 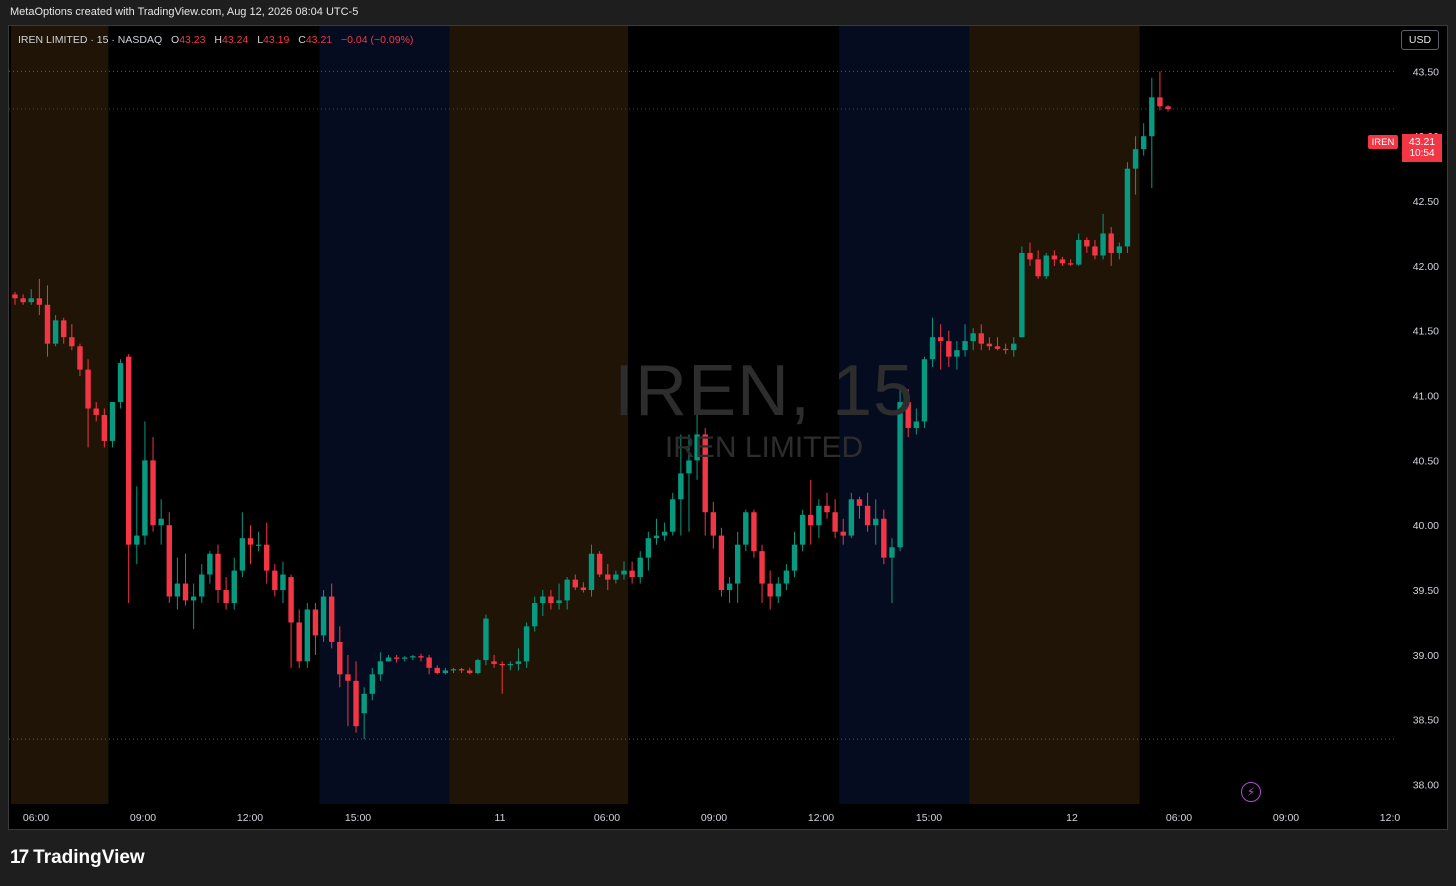 What do you see at coordinates (235, 40) in the screenshot?
I see `legend-high: 43.24` at bounding box center [235, 40].